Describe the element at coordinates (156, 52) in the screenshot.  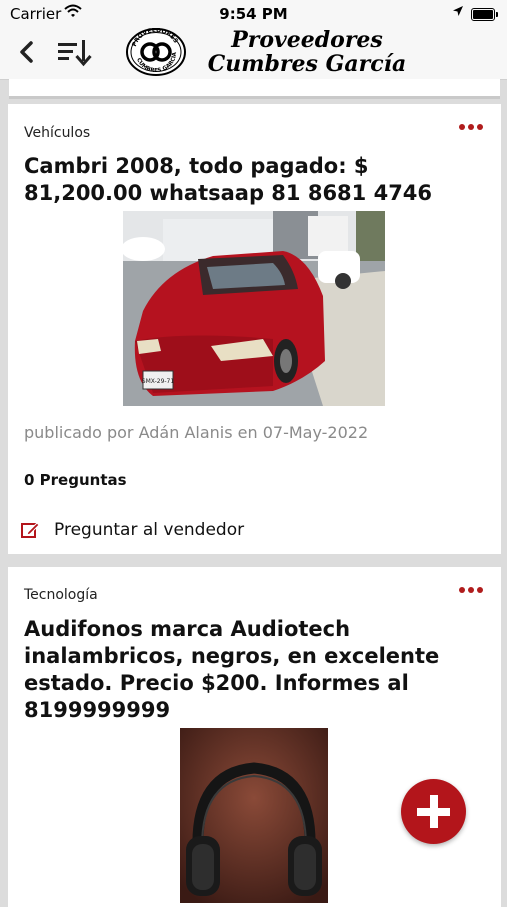
I see `brand-logo: PROVEEDORES CUMBRES GARCIA` at that location.